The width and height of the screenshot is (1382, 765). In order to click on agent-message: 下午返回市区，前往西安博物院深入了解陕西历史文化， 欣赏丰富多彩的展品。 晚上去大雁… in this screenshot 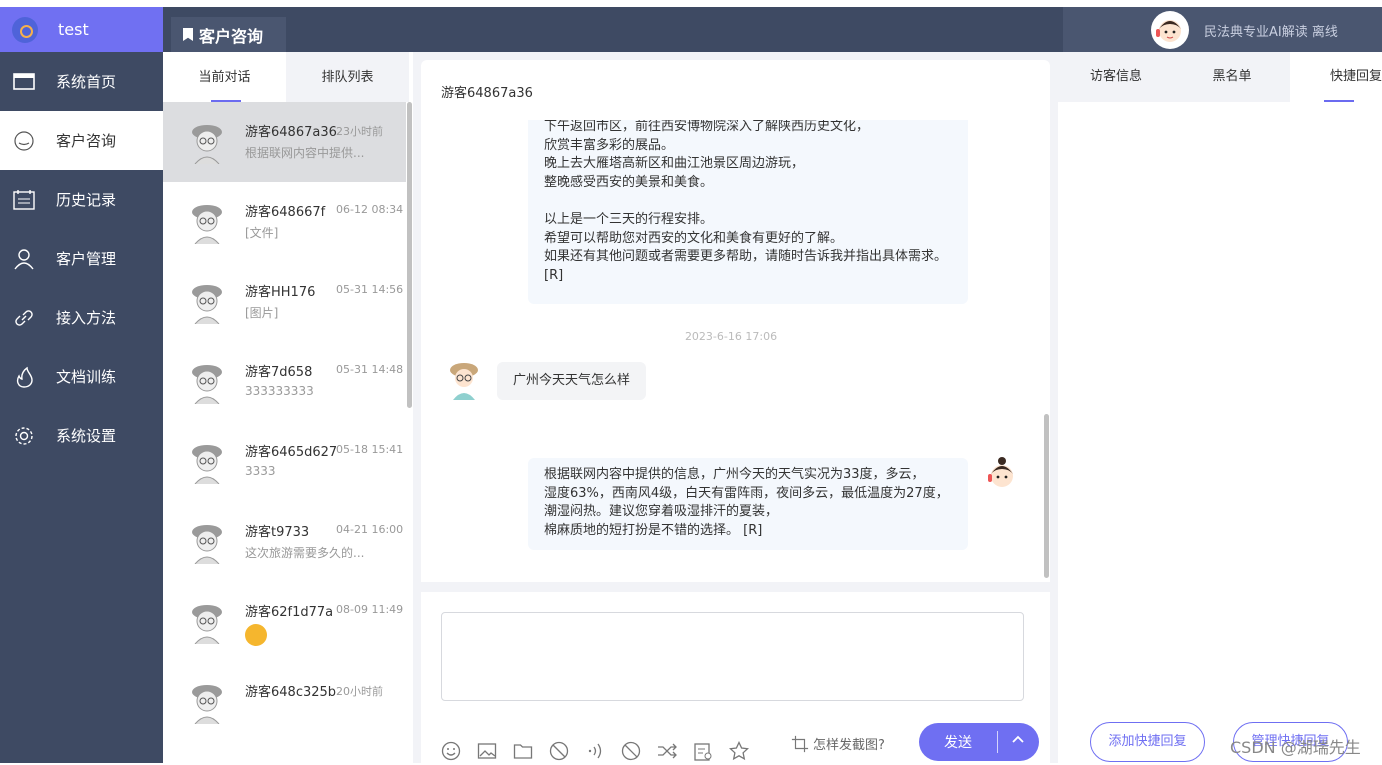, I will do `click(748, 212)`.